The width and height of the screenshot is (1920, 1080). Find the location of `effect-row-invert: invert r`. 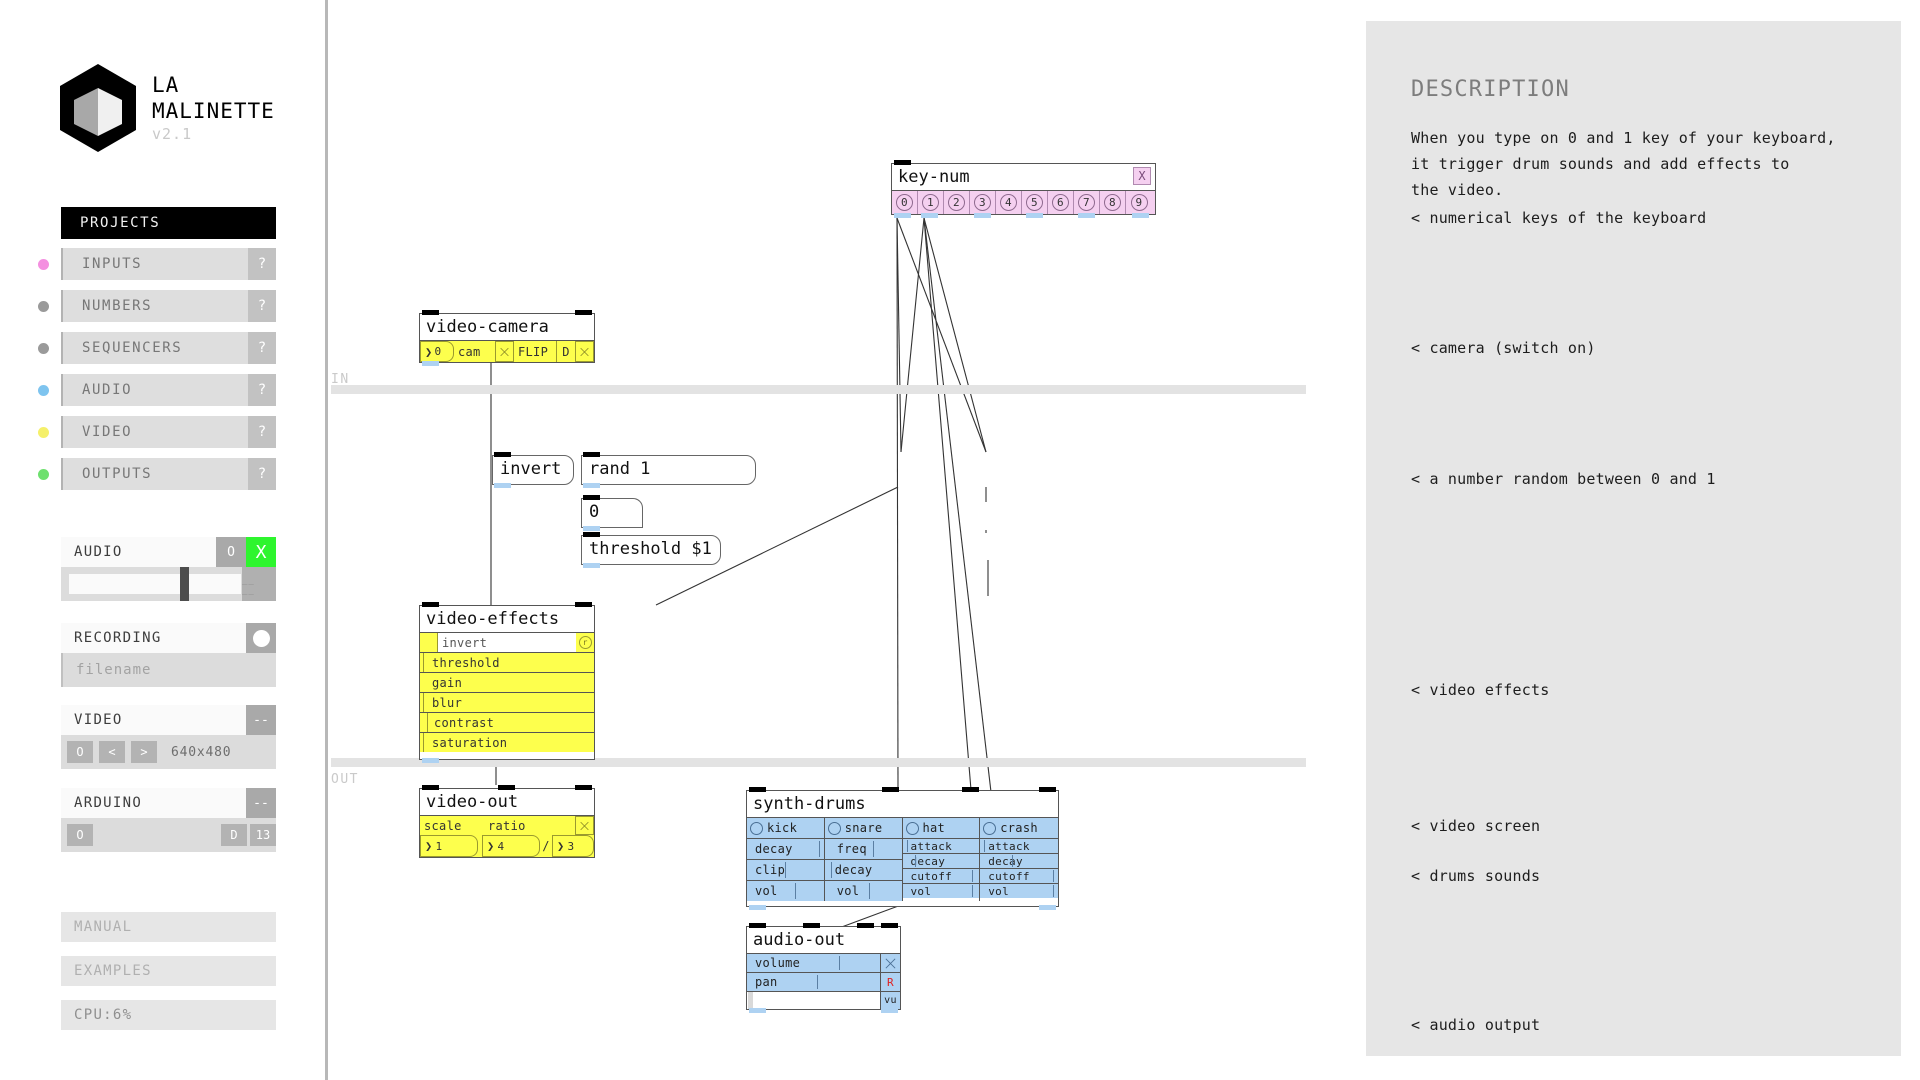

effect-row-invert: invert r is located at coordinates (507, 642).